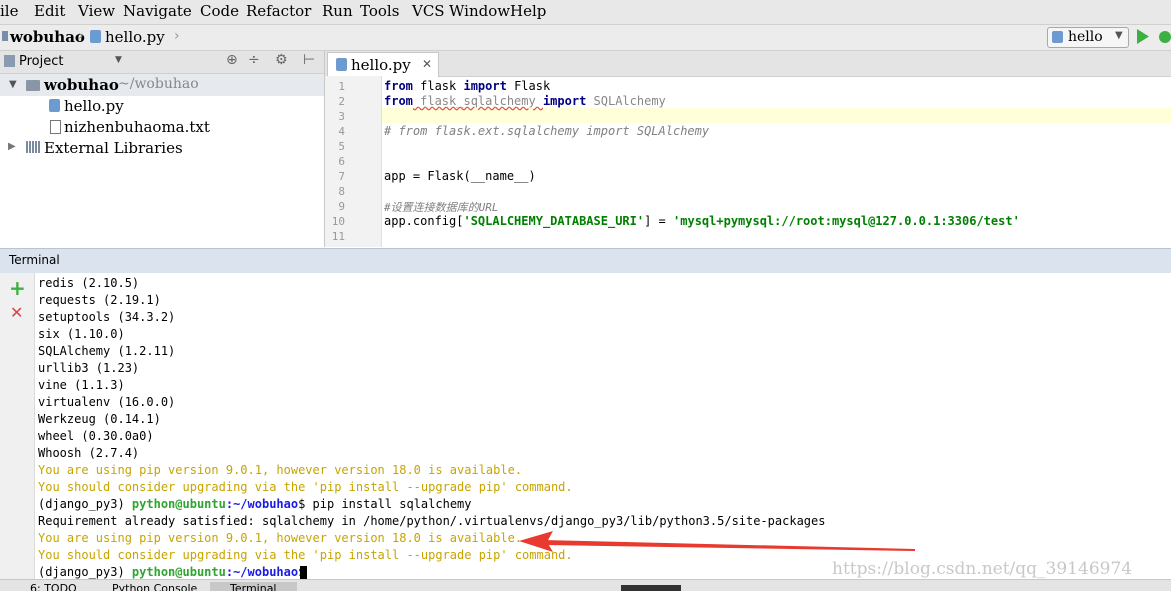 This screenshot has width=1171, height=591. Describe the element at coordinates (717, 541) in the screenshot. I see `annotation-arrow` at that location.